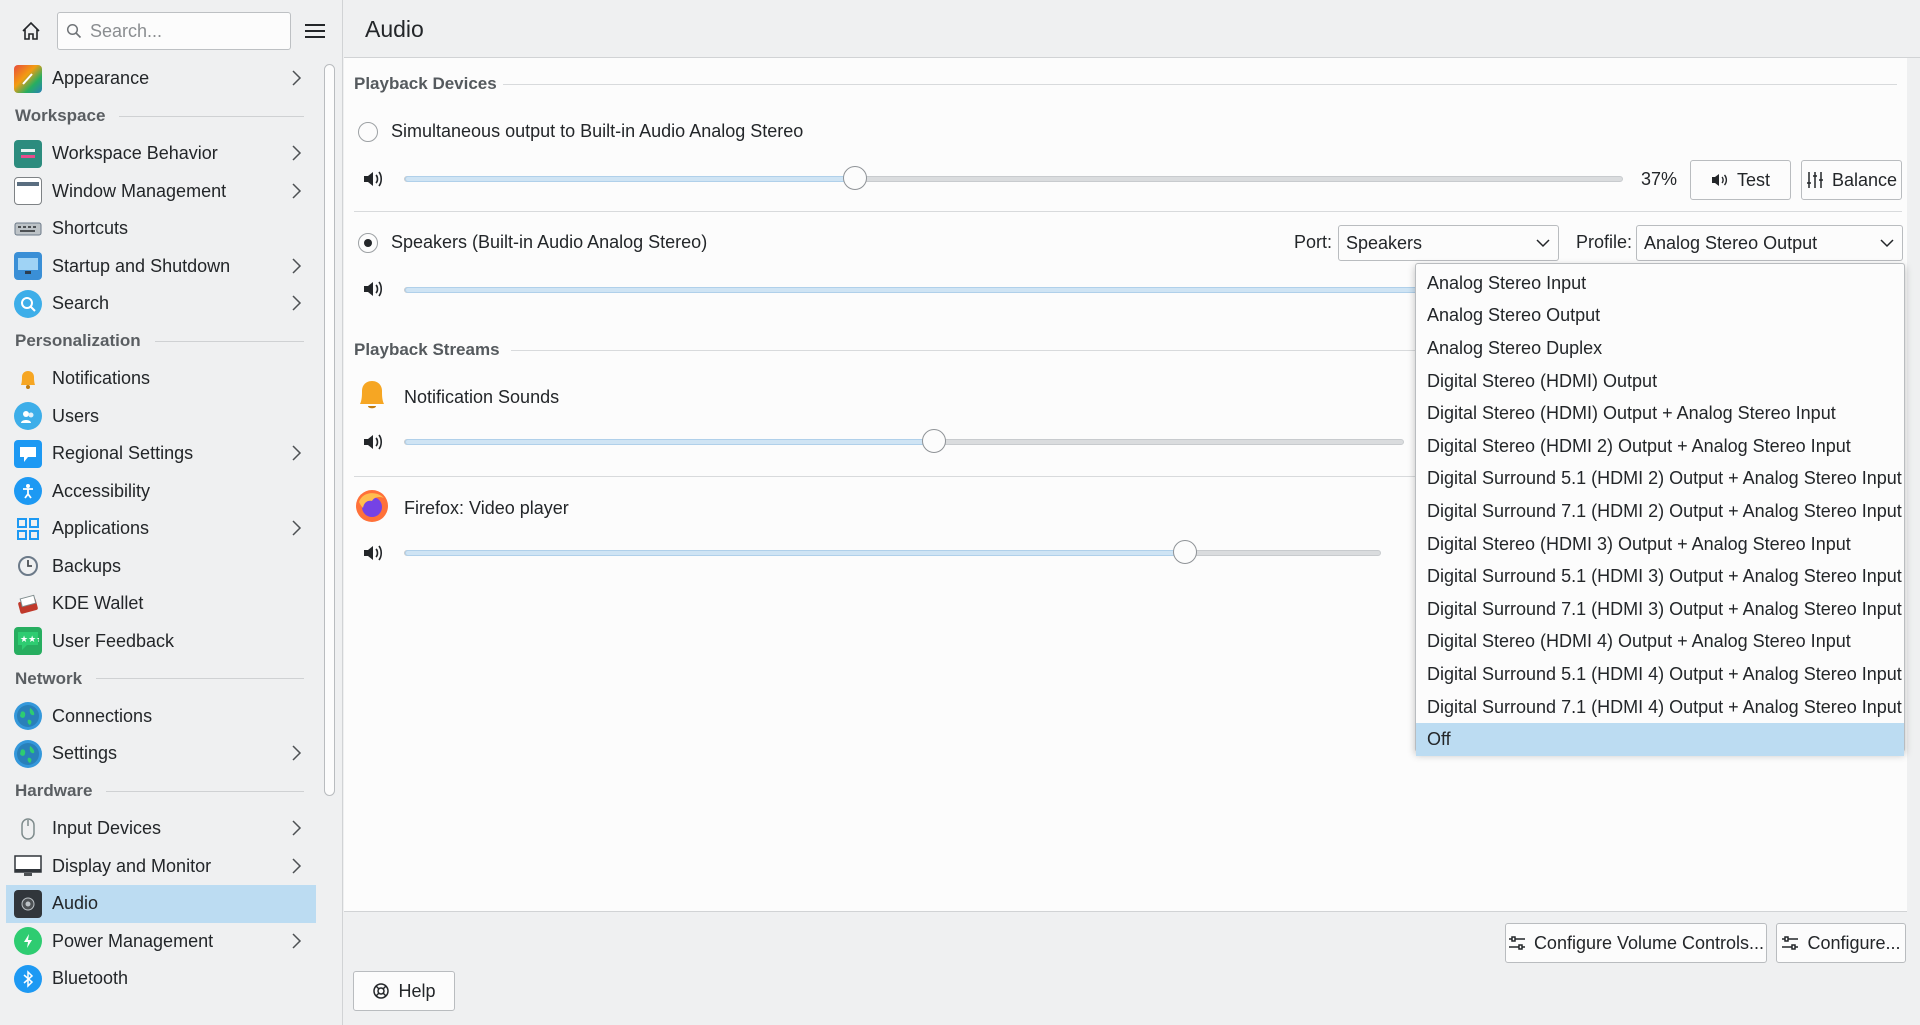 This screenshot has height=1025, width=1920. Describe the element at coordinates (161, 567) in the screenshot. I see `sidebar-item-backups: Backups` at that location.